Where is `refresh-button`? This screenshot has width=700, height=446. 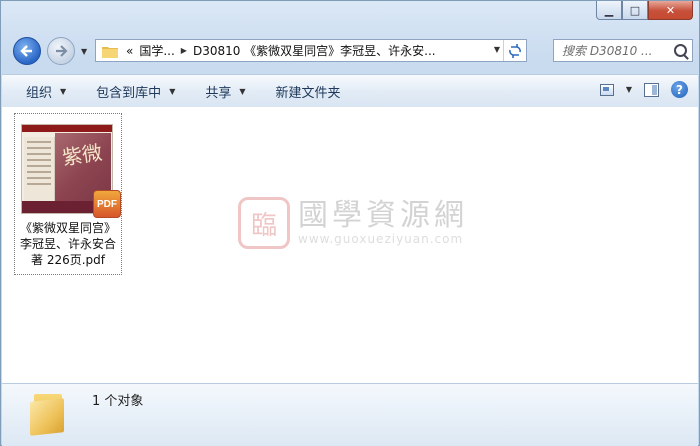 refresh-button is located at coordinates (514, 50).